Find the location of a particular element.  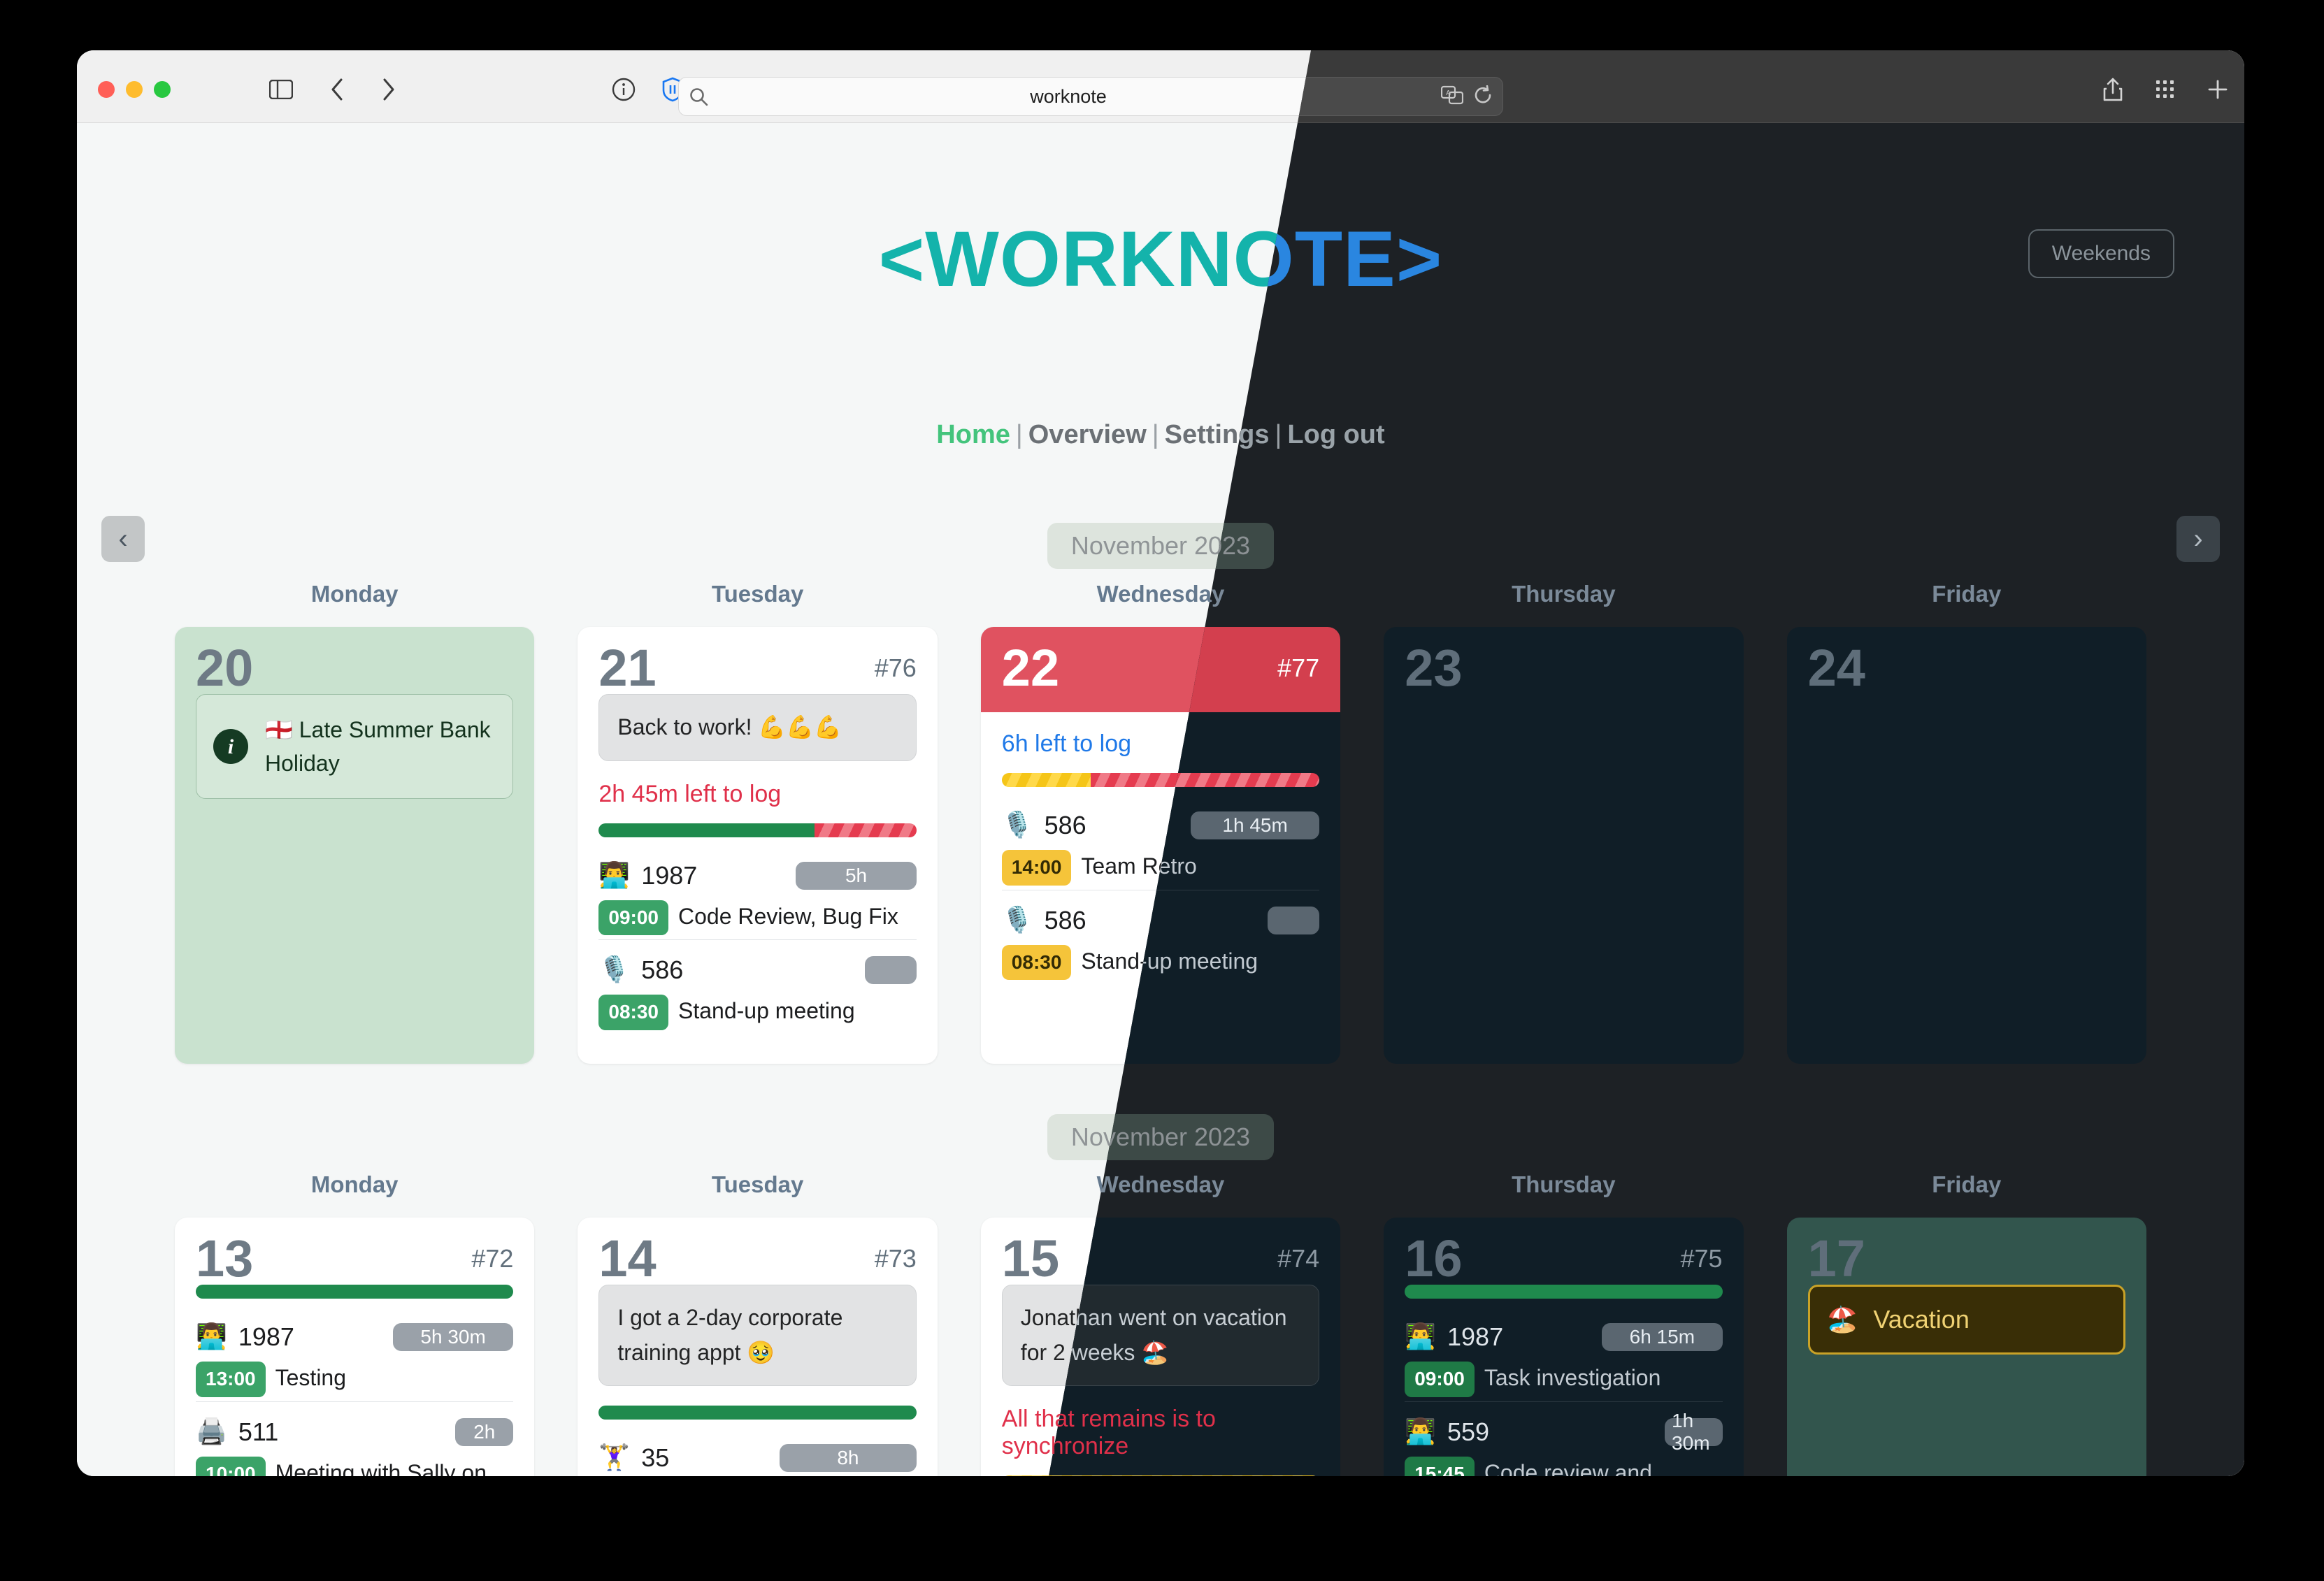

week-number-badge: #75 is located at coordinates (1701, 1258).